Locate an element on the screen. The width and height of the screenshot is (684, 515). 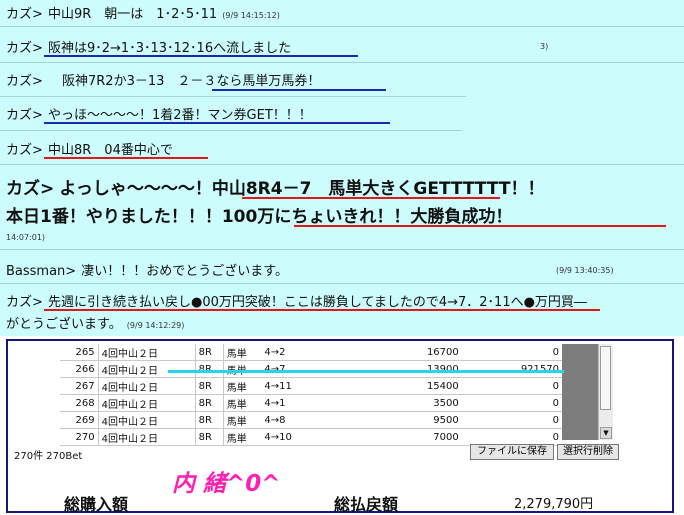
total-purchase-label: 総購入額 is located at coordinates (96, 504).